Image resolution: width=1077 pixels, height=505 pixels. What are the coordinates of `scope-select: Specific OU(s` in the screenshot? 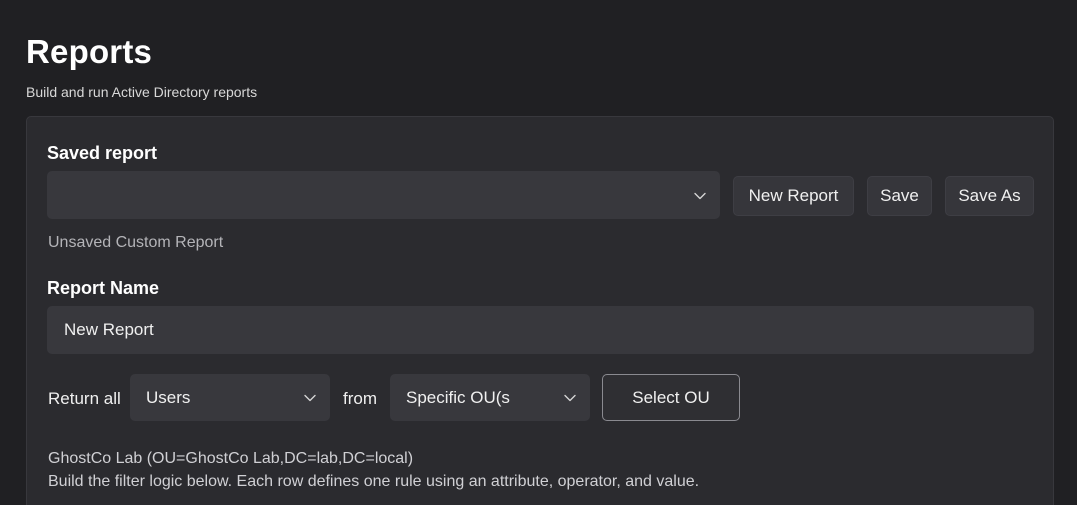 It's located at (490, 397).